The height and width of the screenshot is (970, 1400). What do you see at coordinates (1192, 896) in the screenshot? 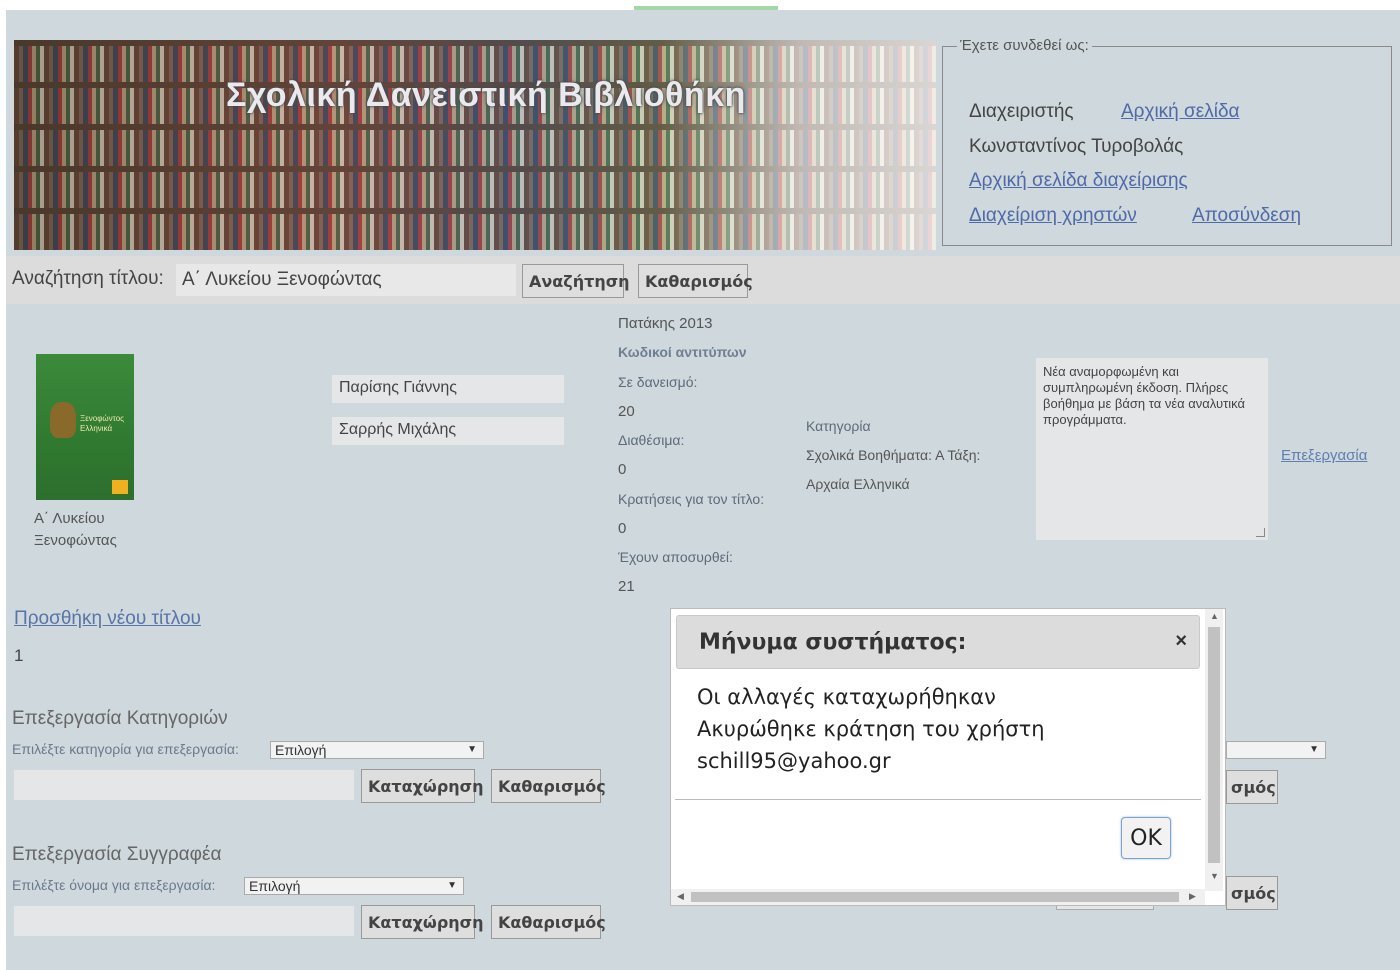
I see `scroll-right-icon: ▶` at bounding box center [1192, 896].